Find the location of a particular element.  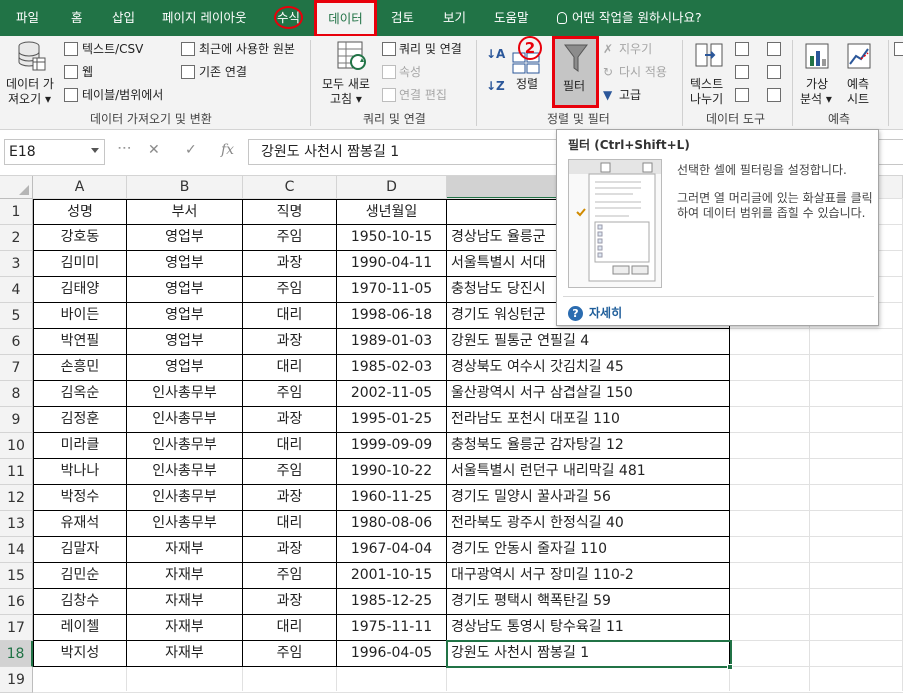

tab-view: 보기 is located at coordinates (454, 18).